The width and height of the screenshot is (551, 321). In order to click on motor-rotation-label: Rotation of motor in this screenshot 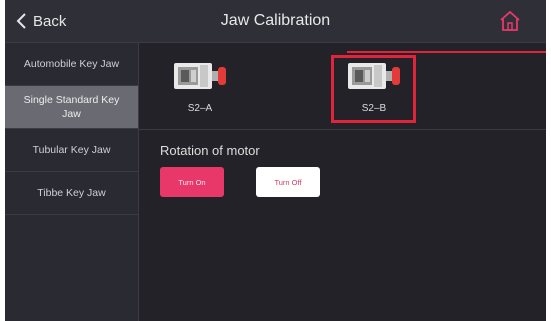, I will do `click(210, 150)`.